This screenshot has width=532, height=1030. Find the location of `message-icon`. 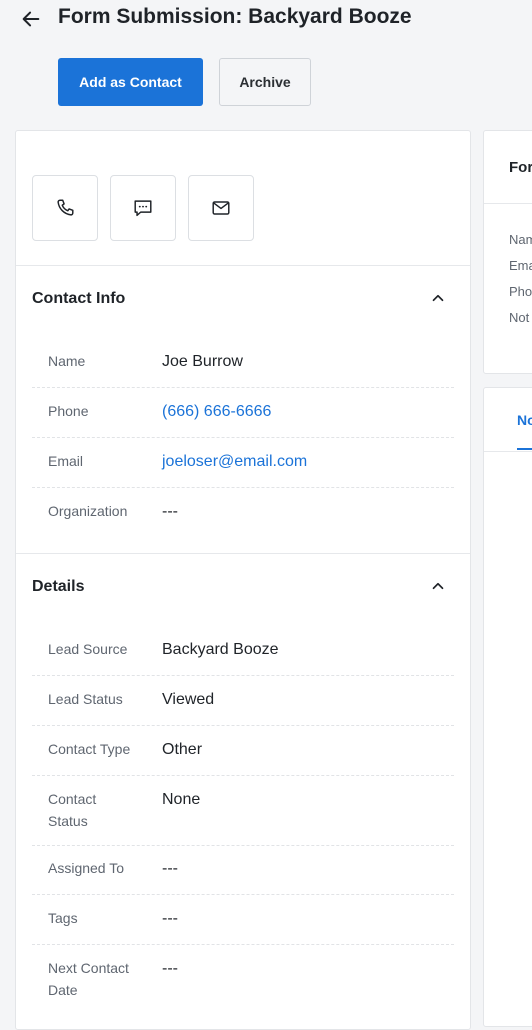

message-icon is located at coordinates (143, 208).